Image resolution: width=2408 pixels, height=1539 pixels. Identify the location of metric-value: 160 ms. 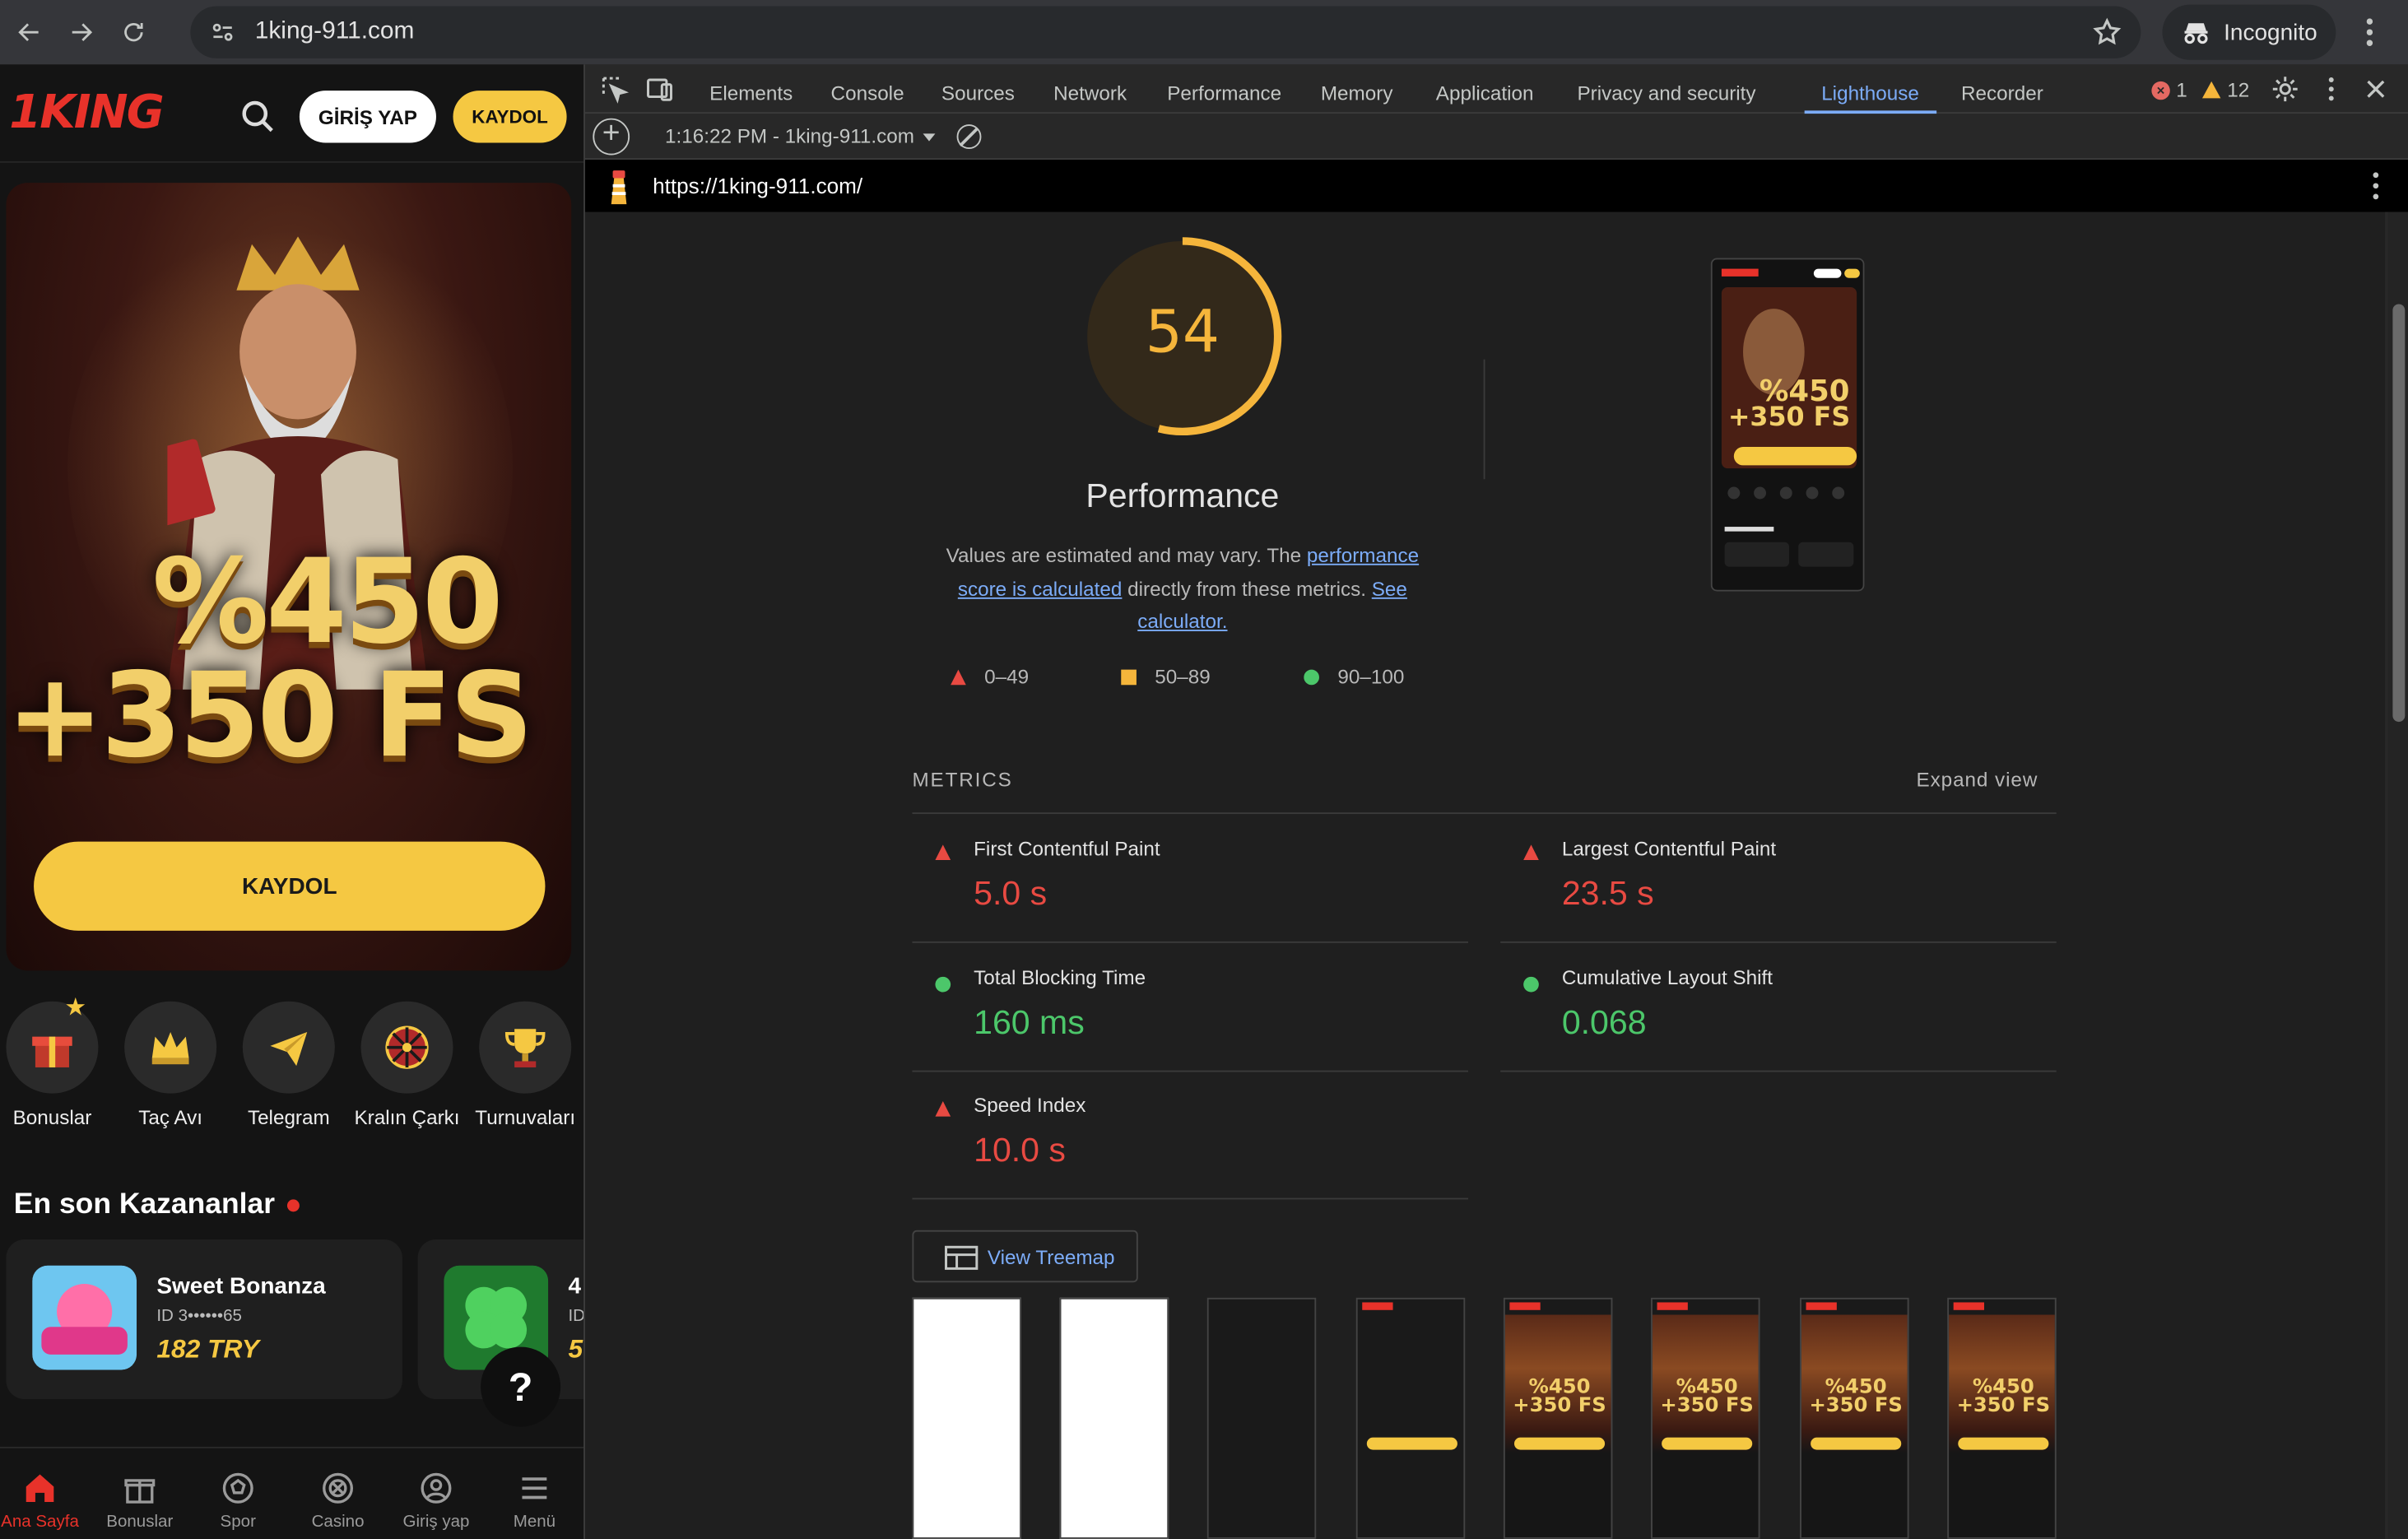
(1029, 1022).